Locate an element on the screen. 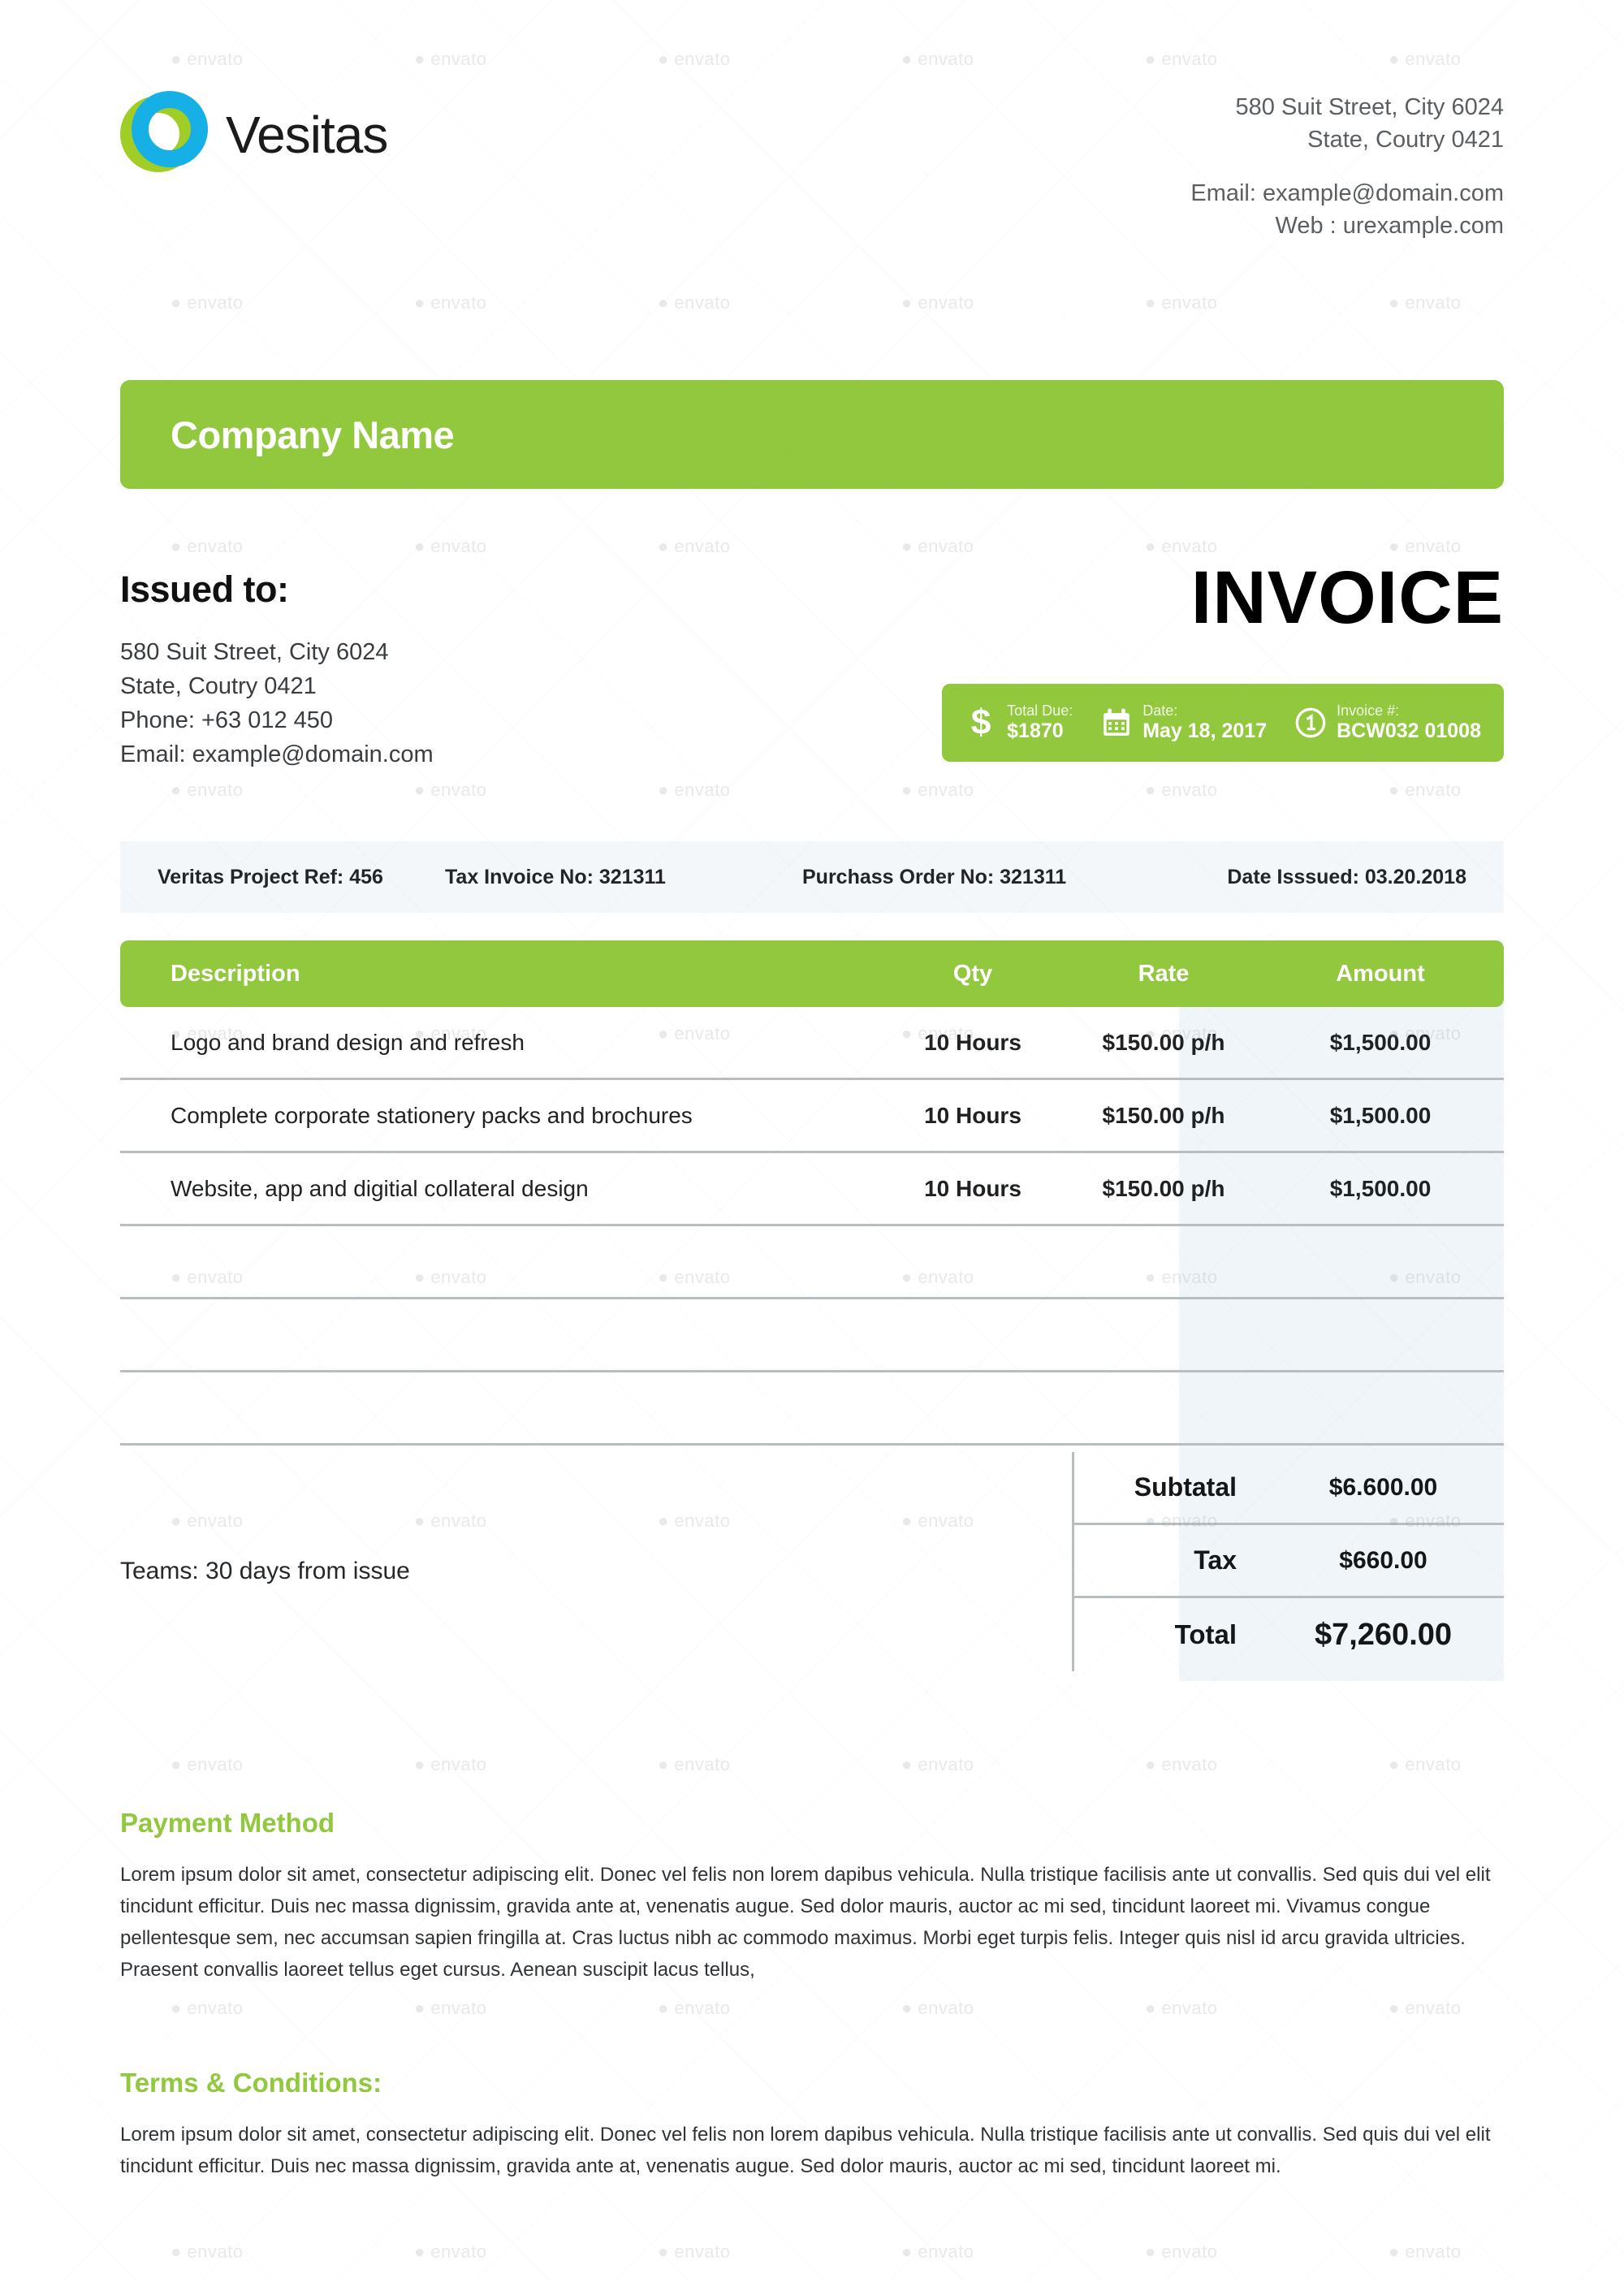 This screenshot has width=1624, height=2282. brand: Vesitas is located at coordinates (254, 135).